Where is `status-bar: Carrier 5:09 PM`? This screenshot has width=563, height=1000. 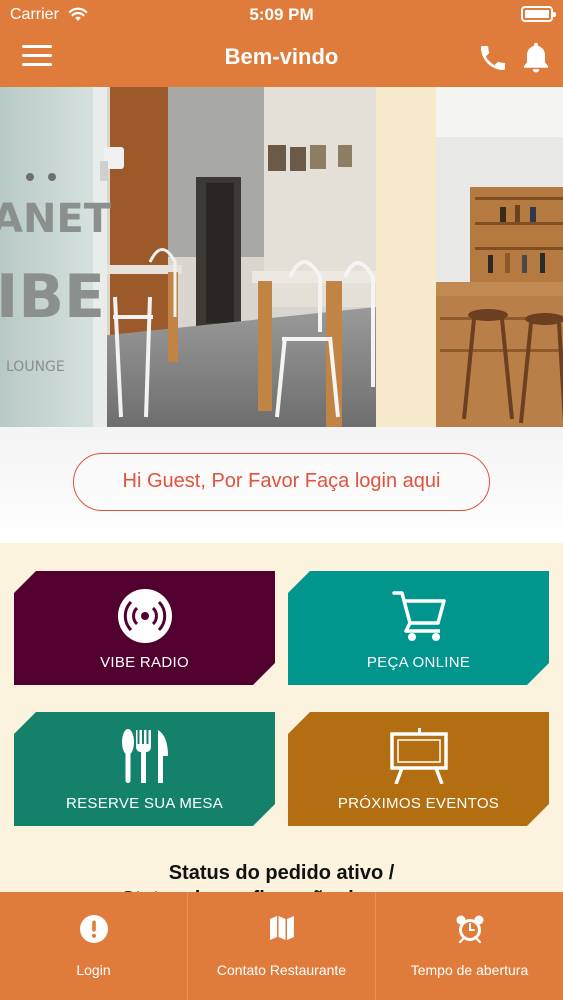 status-bar: Carrier 5:09 PM is located at coordinates (281, 15).